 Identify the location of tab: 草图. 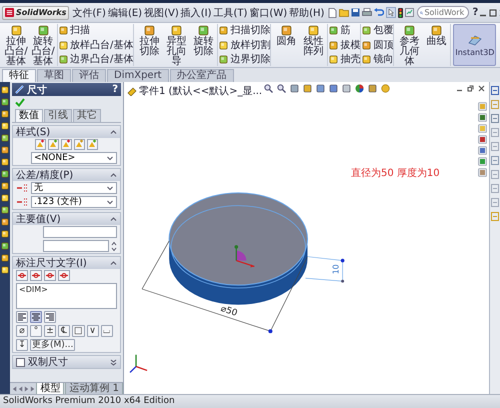
(54, 75).